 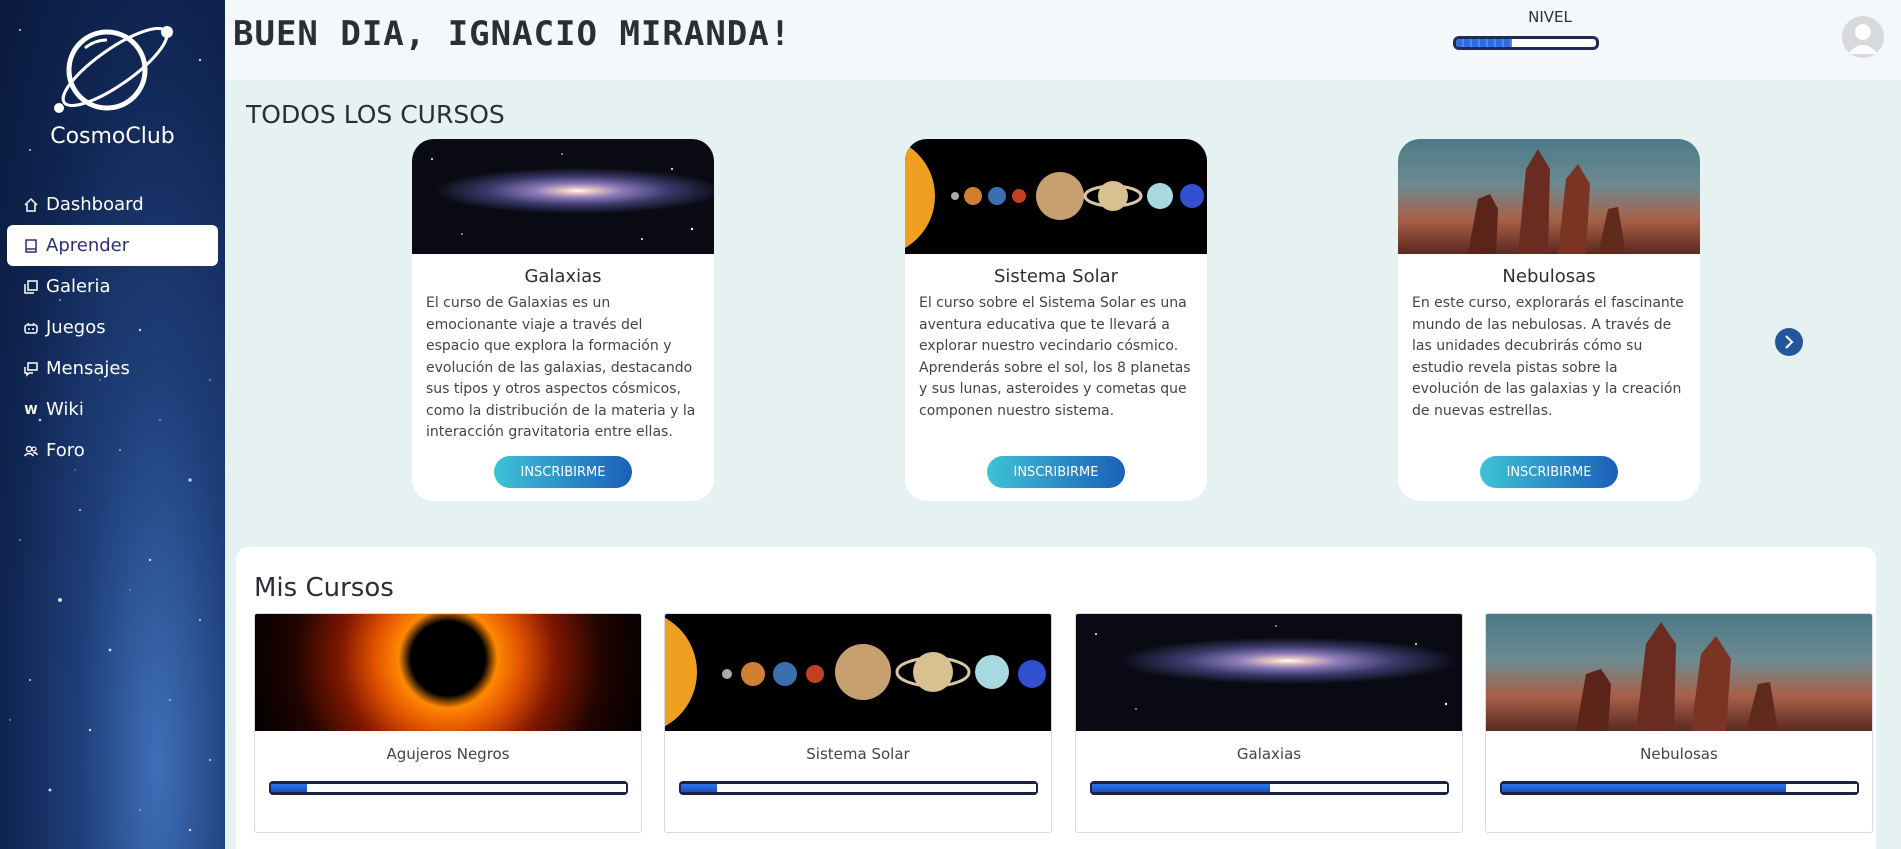 I want to click on course-title: Galaxias, so click(x=563, y=276).